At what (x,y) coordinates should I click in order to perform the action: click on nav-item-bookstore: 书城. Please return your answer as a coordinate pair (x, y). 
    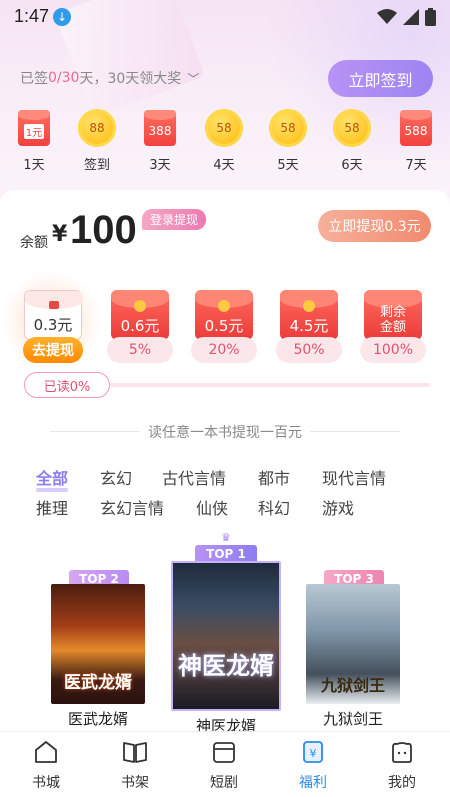
    Looking at the image, I should click on (46, 766).